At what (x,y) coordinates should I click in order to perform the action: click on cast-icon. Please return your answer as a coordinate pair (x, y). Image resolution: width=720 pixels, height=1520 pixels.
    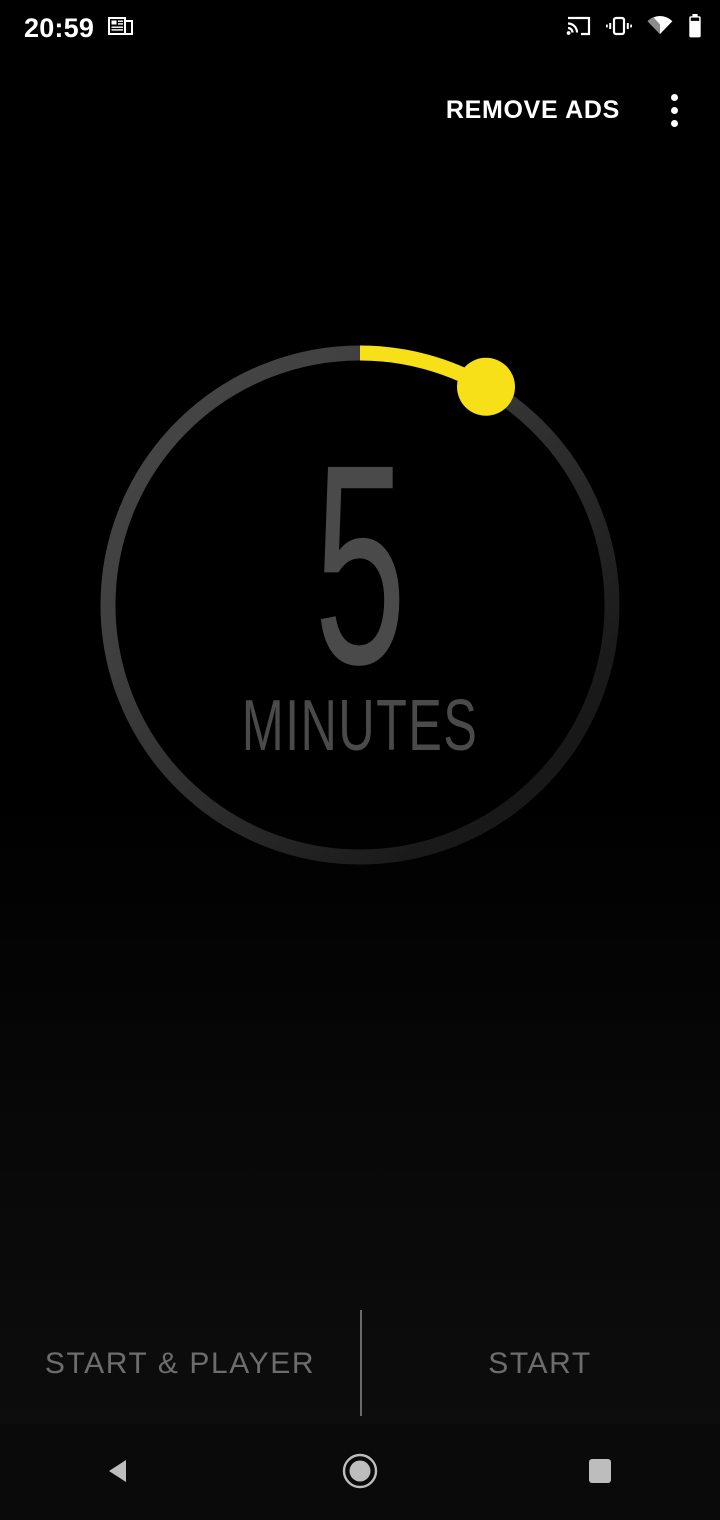
    Looking at the image, I should click on (578, 28).